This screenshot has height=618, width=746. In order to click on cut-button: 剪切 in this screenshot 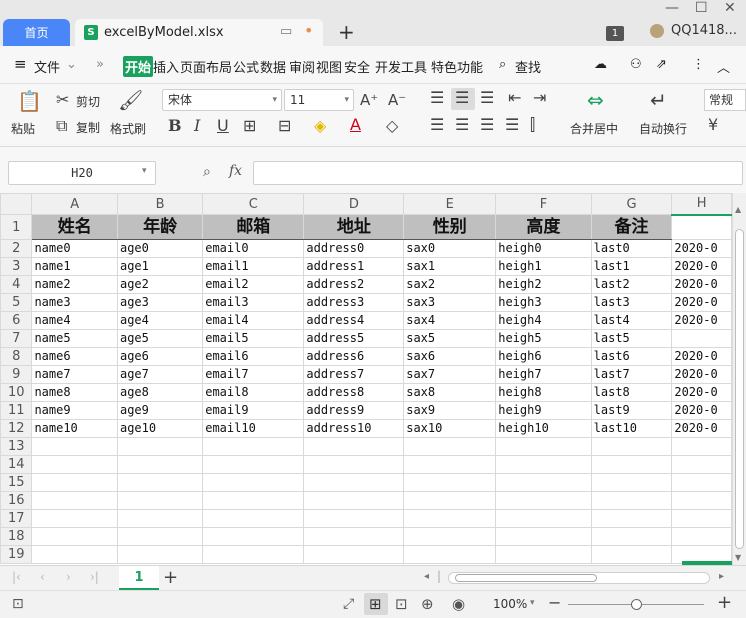, I will do `click(88, 101)`.